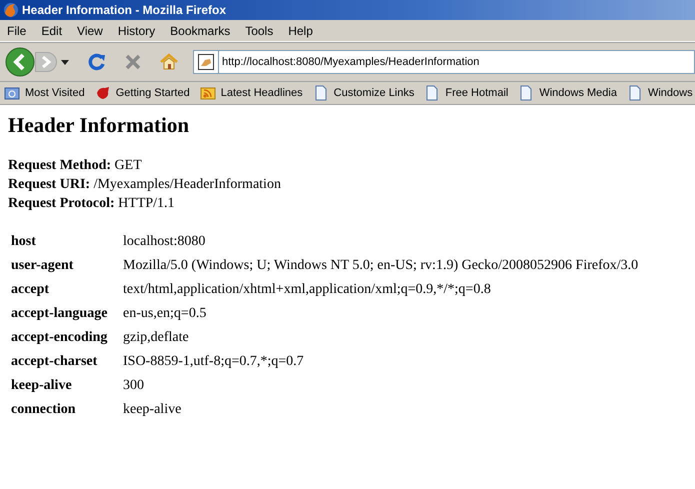 This screenshot has width=695, height=489. What do you see at coordinates (75, 166) in the screenshot?
I see `request-info-line: Request Method: GET` at bounding box center [75, 166].